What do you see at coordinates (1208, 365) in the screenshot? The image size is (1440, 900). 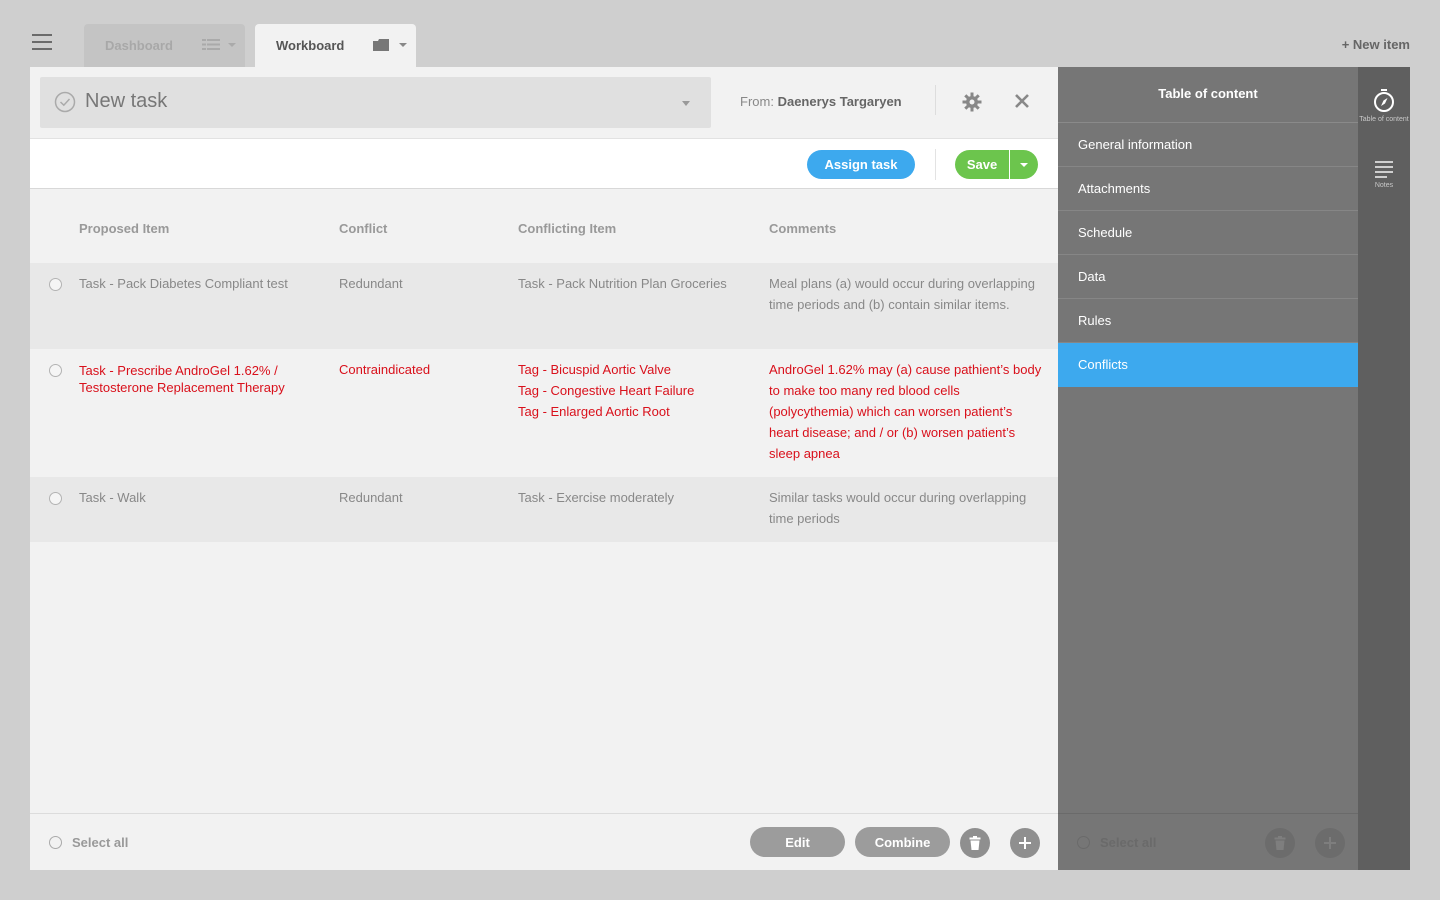 I see `toc-item-conflicts: Conflicts` at bounding box center [1208, 365].